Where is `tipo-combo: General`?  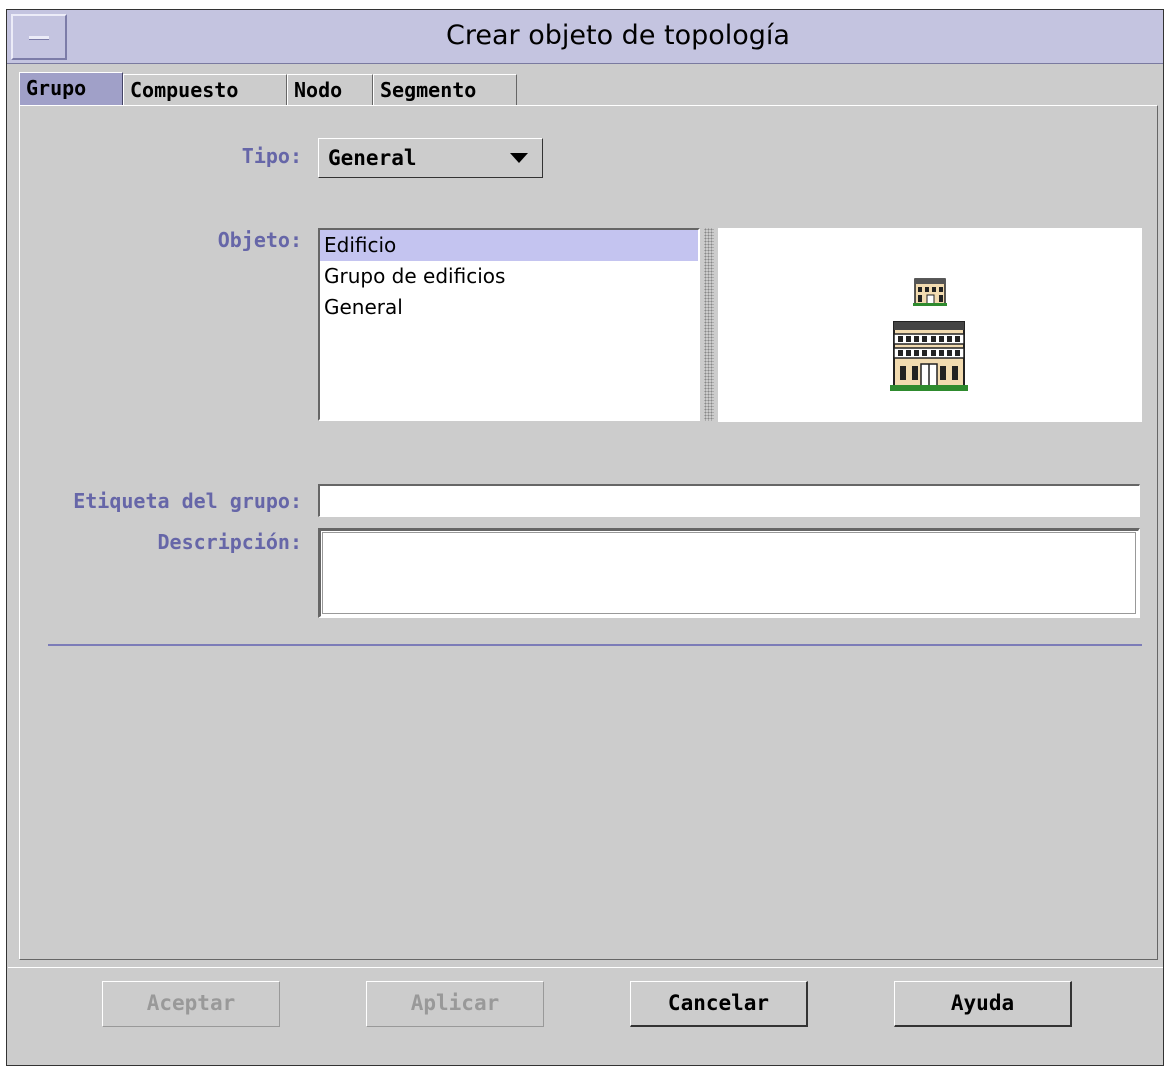 tipo-combo: General is located at coordinates (430, 158).